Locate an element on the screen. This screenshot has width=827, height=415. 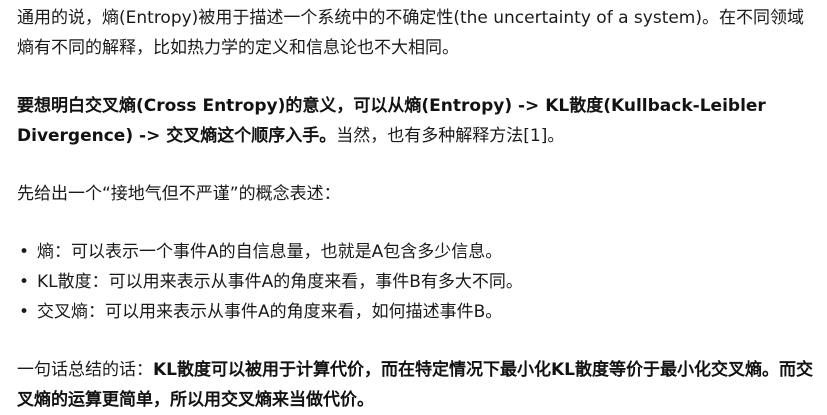
list-item-entropy: • 熵：可以表示一个事件A的自信息量，也就是A包含多少信息。 is located at coordinates (417, 252).